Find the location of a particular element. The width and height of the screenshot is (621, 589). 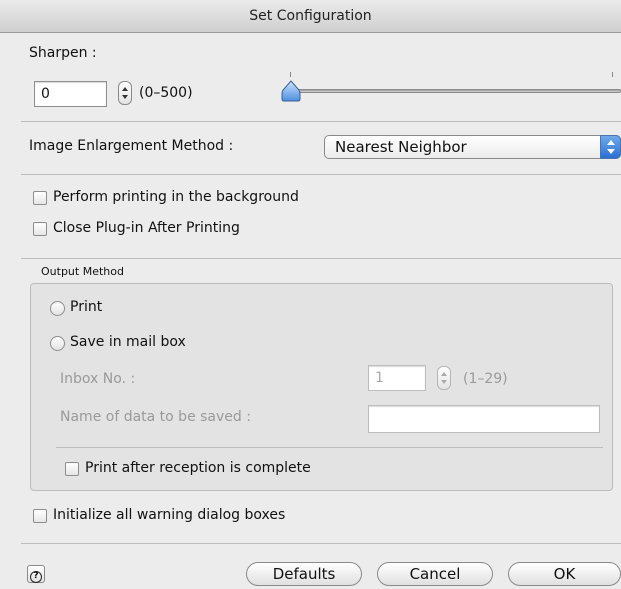

sharpen-slider-thumb is located at coordinates (291, 91).